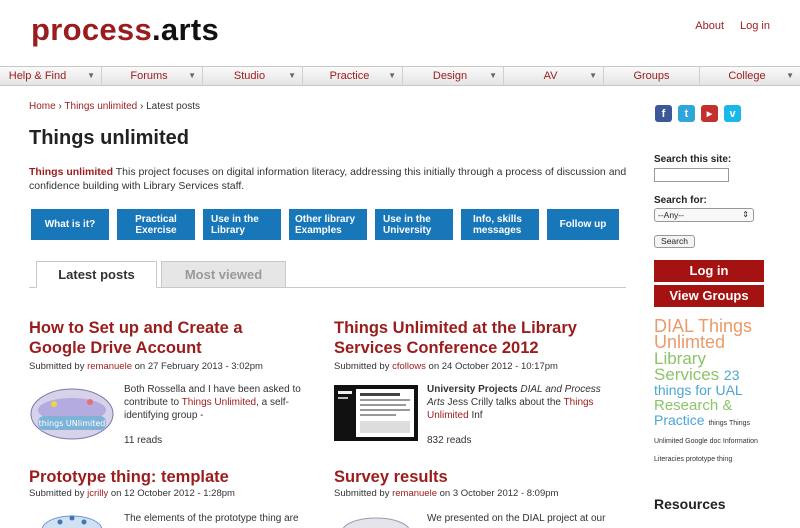 The width and height of the screenshot is (800, 528). What do you see at coordinates (745, 214) in the screenshot?
I see `select-arrows-icon: ⇕` at bounding box center [745, 214].